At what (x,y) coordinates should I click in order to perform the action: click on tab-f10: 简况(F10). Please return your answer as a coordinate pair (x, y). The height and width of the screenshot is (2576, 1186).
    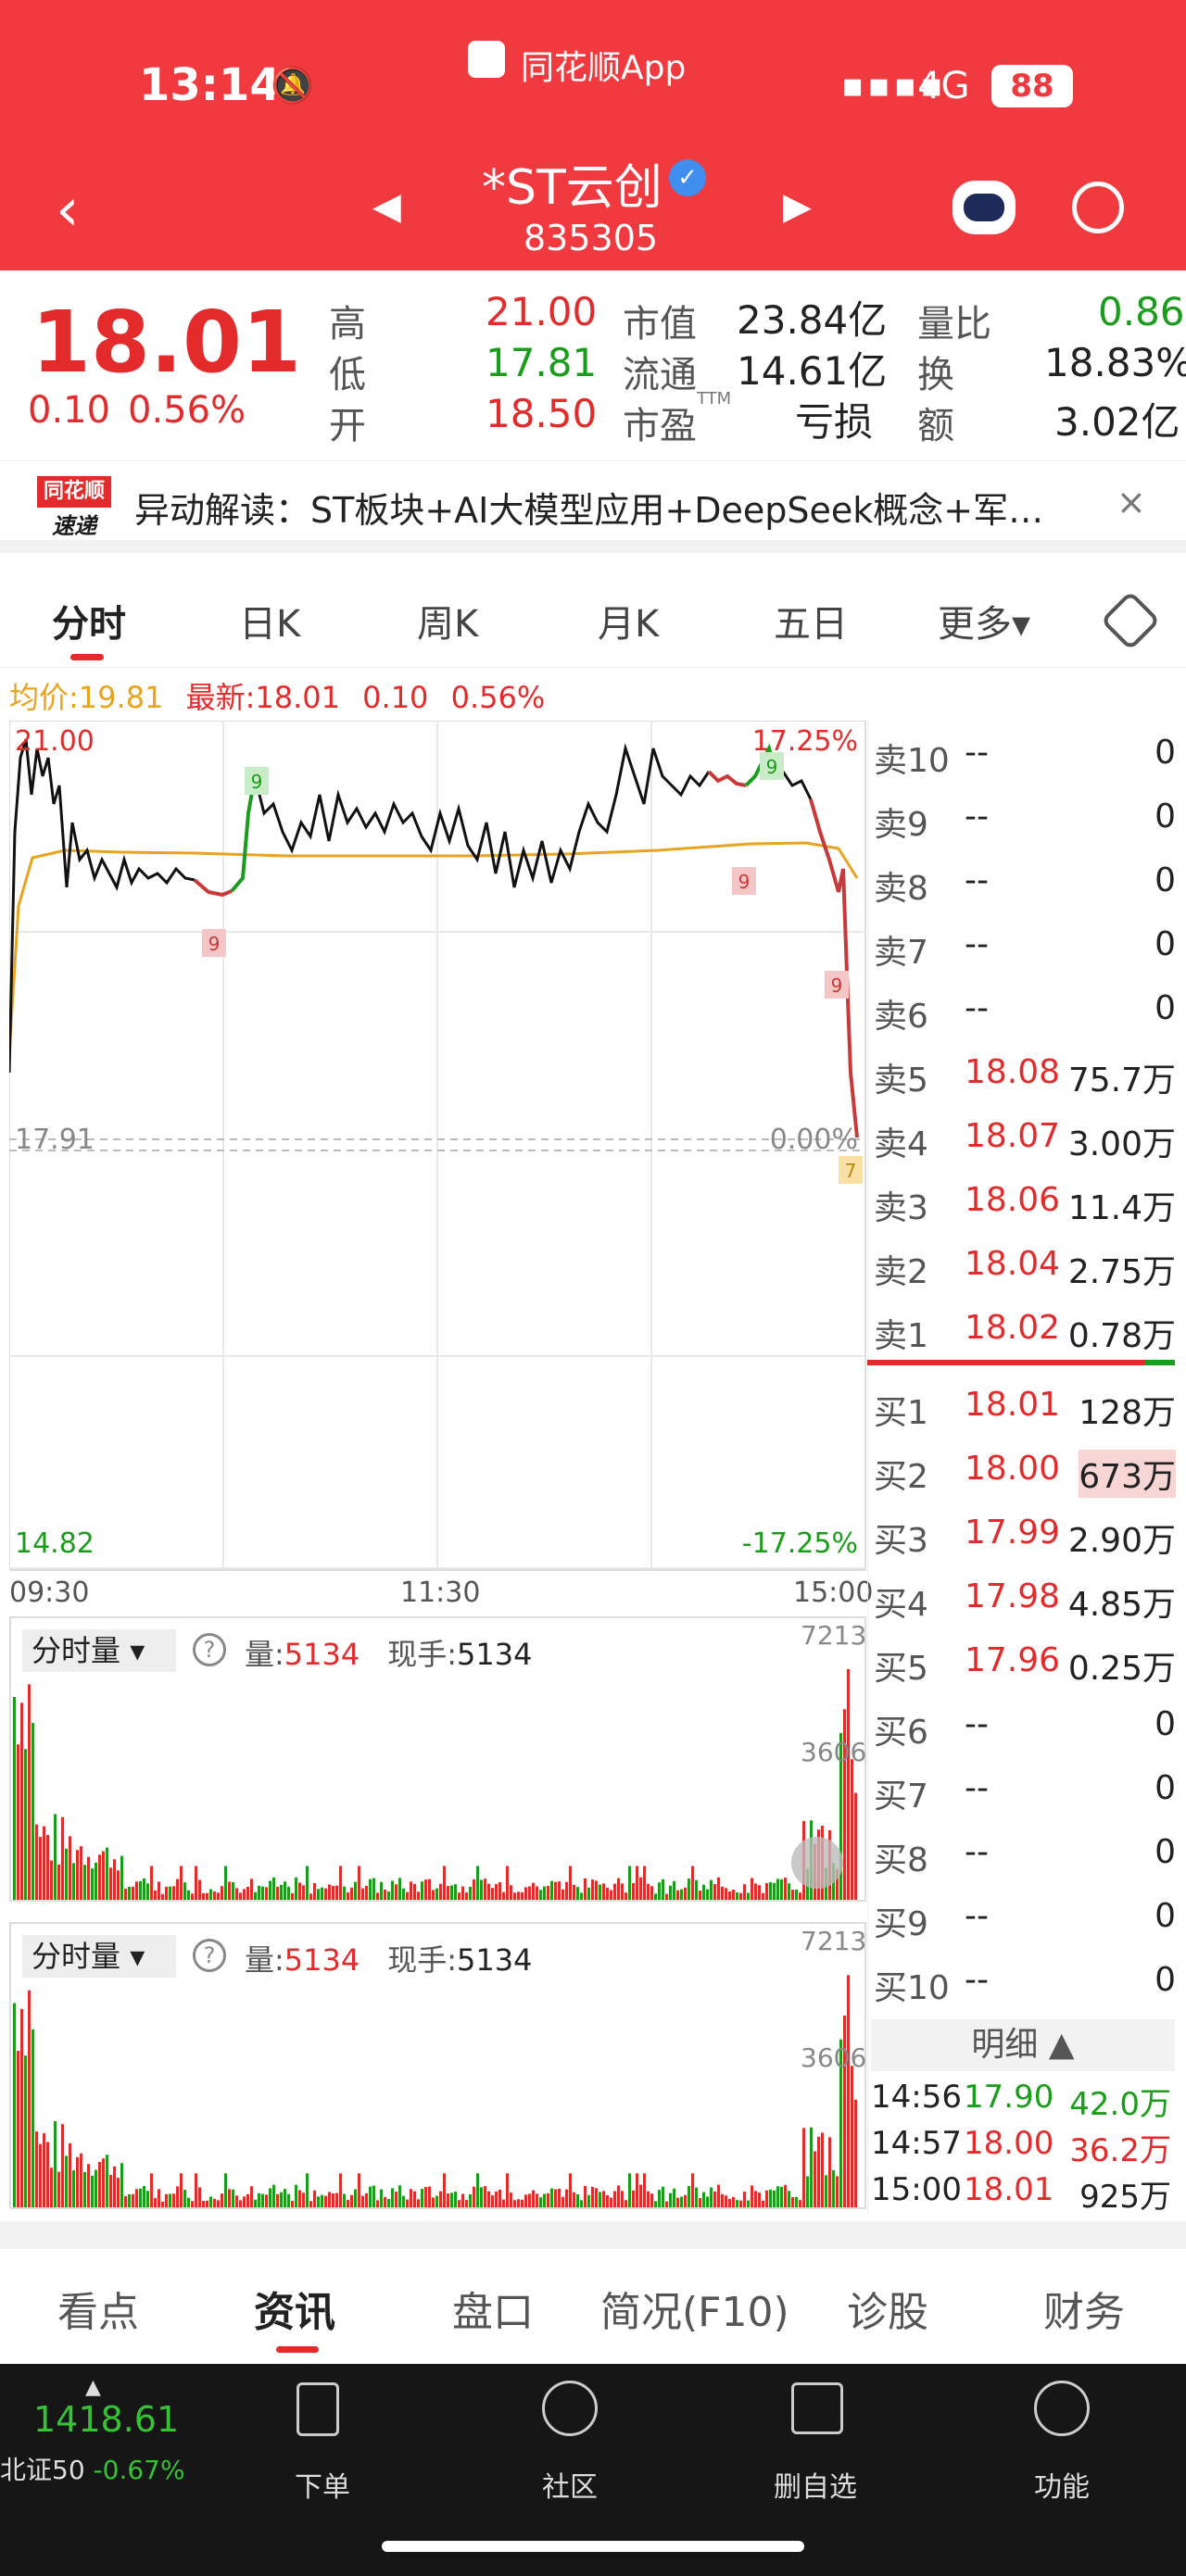
    Looking at the image, I should click on (694, 2308).